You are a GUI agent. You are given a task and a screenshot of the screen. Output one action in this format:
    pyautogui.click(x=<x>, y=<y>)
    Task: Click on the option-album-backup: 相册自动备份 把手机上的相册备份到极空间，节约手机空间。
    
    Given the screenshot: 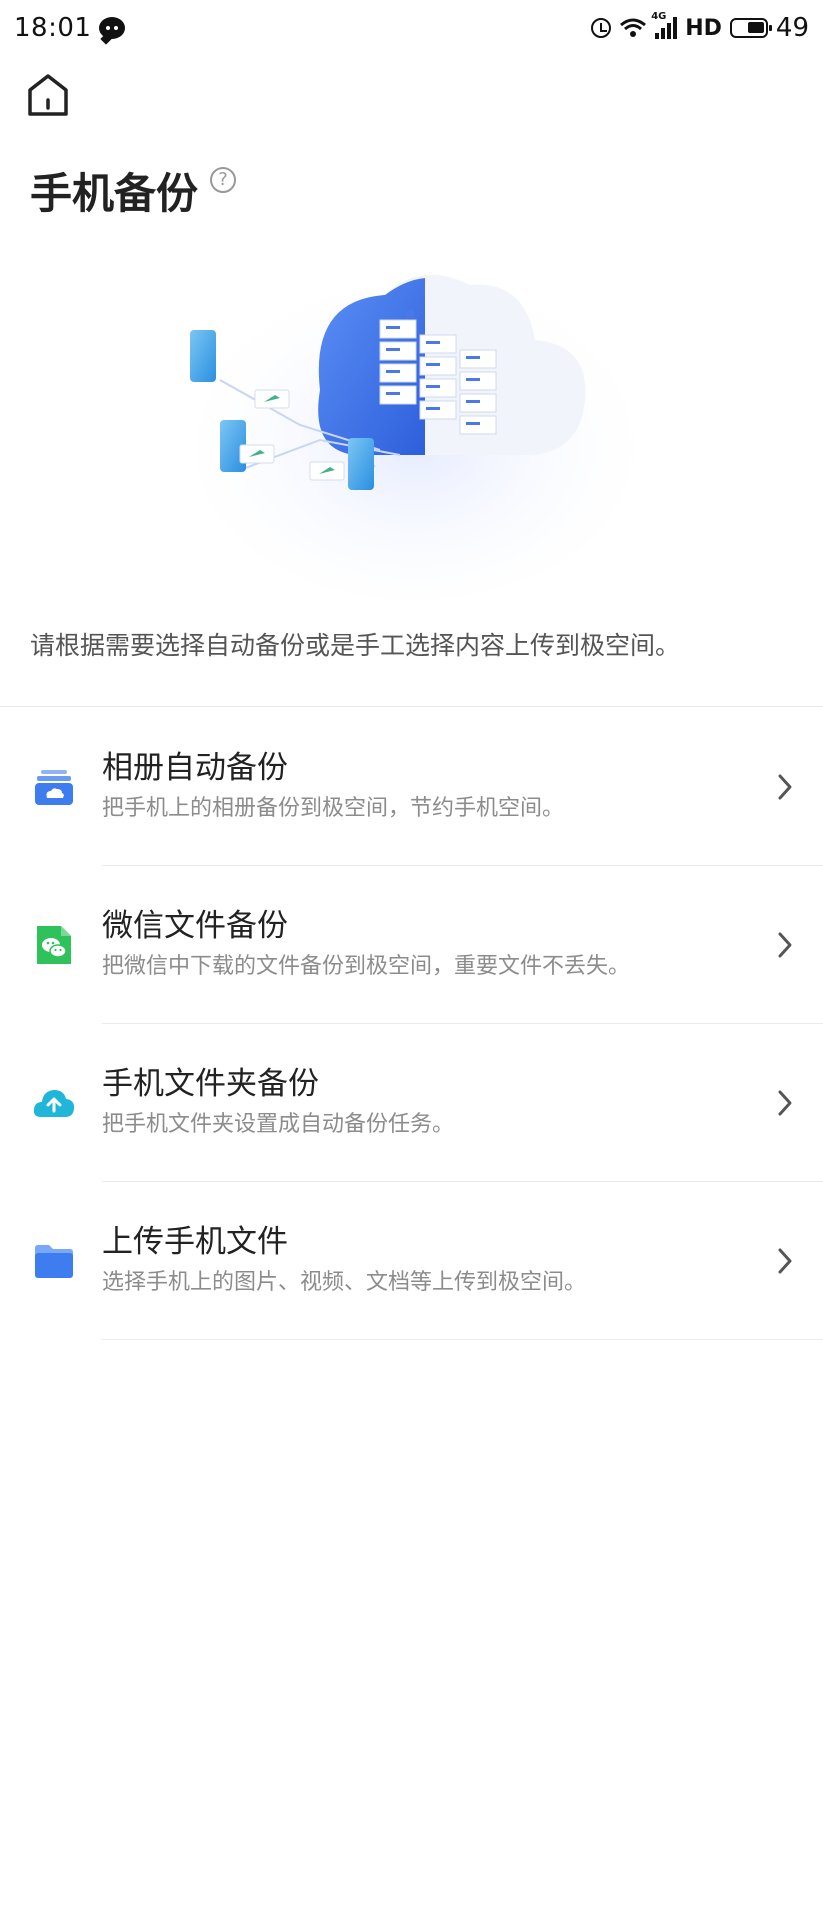 What is the action you would take?
    pyautogui.click(x=411, y=787)
    